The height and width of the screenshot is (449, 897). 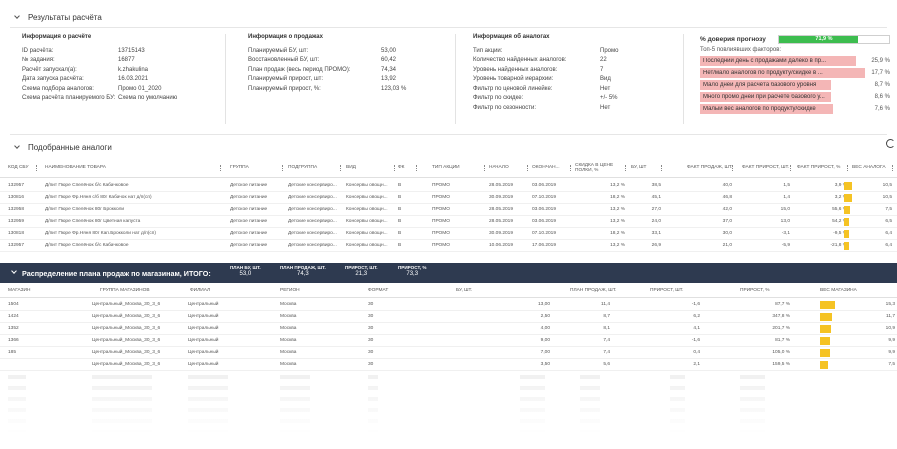 I want to click on table-cell: 18,2 %, so click(x=617, y=197).